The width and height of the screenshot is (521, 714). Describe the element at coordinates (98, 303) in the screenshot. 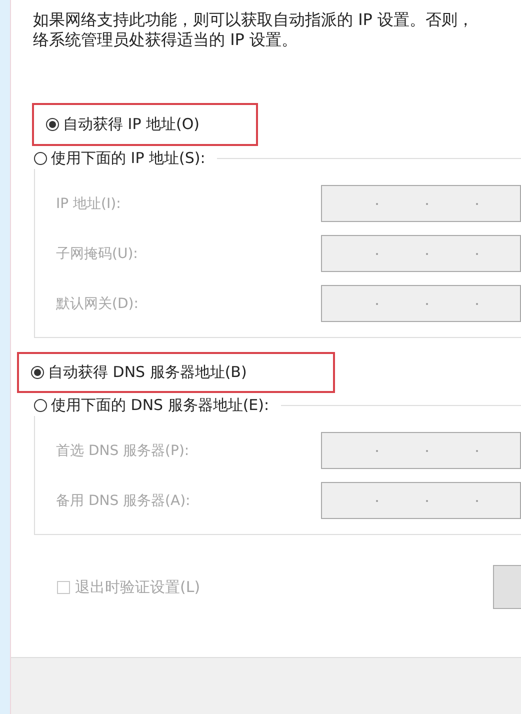

I see `field-label: 默认网关(D):` at that location.